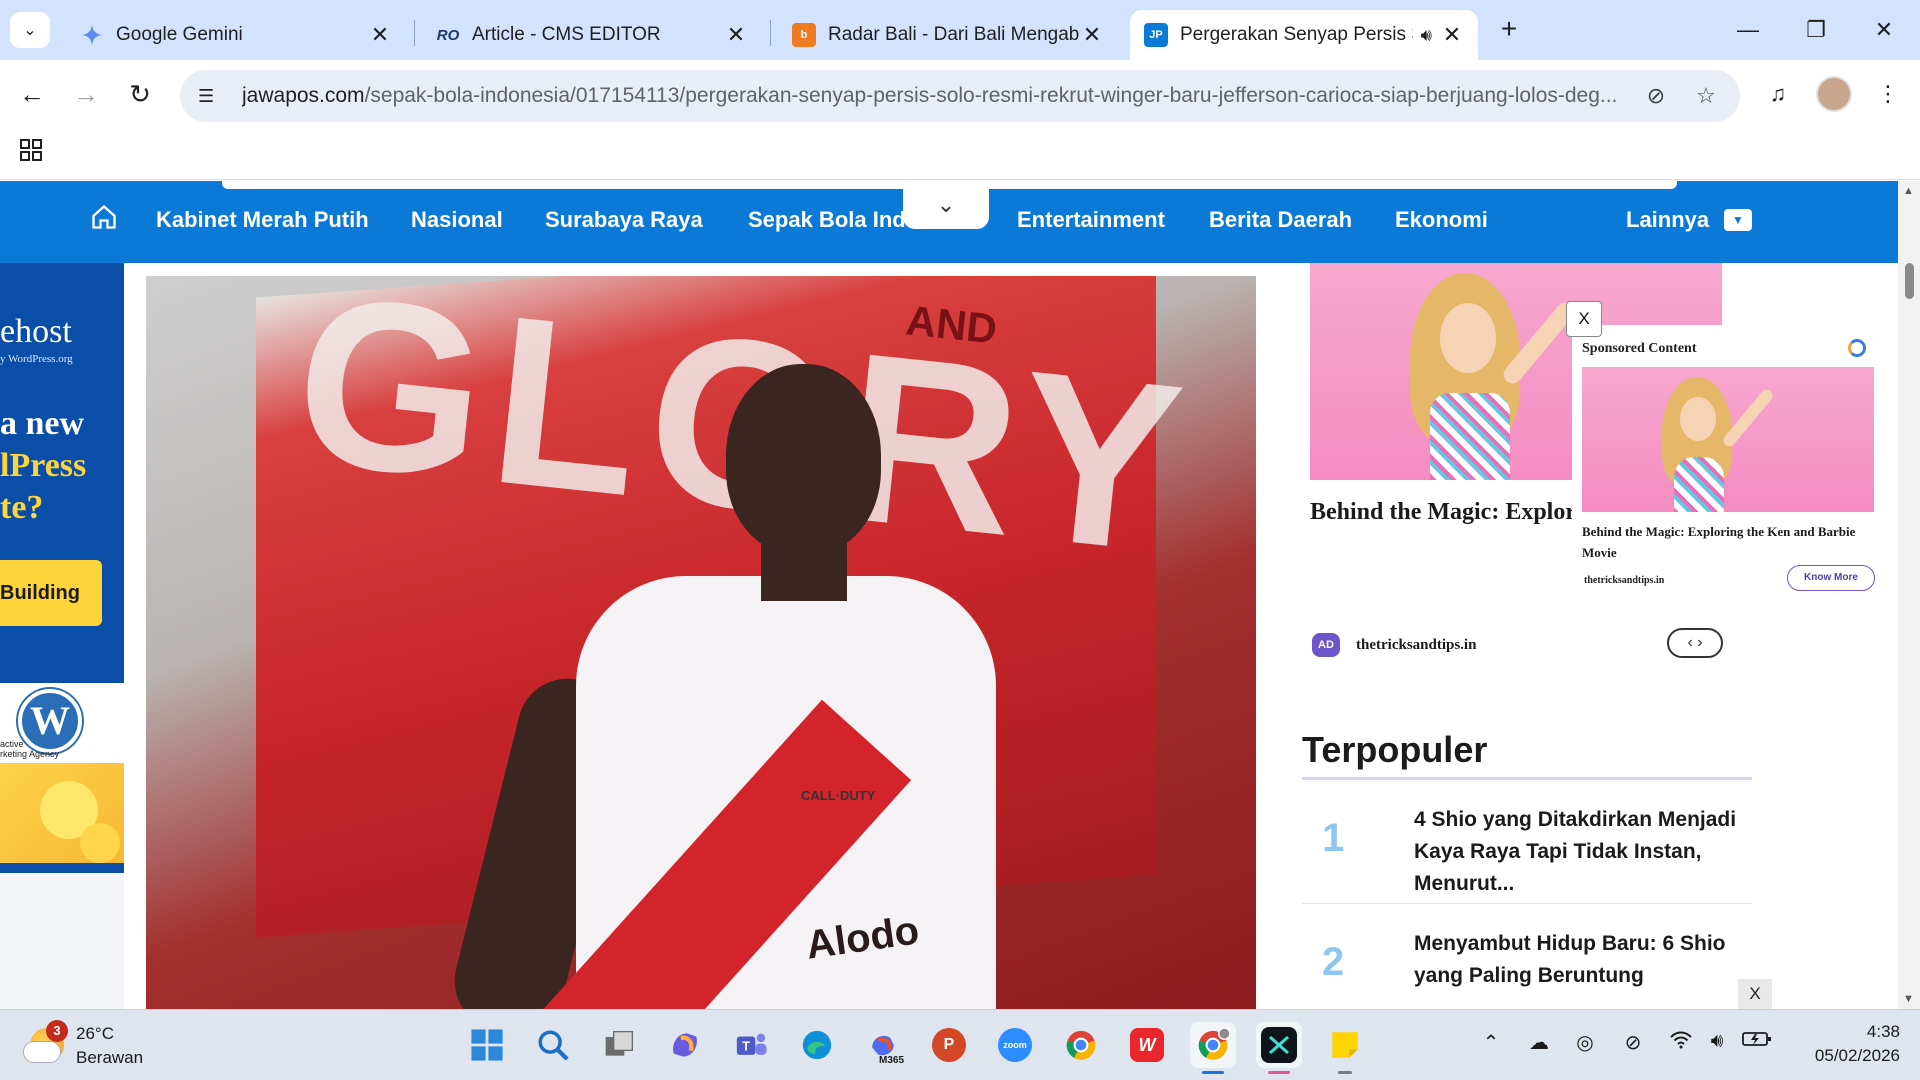 This screenshot has height=1080, width=1920. Describe the element at coordinates (236, 35) in the screenshot. I see `tab-gemini: Google Gemini ✕` at that location.